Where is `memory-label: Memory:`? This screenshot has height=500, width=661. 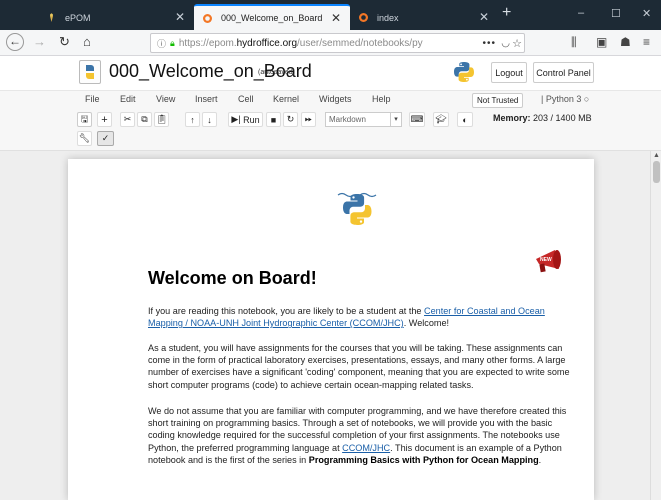 memory-label: Memory: is located at coordinates (512, 118).